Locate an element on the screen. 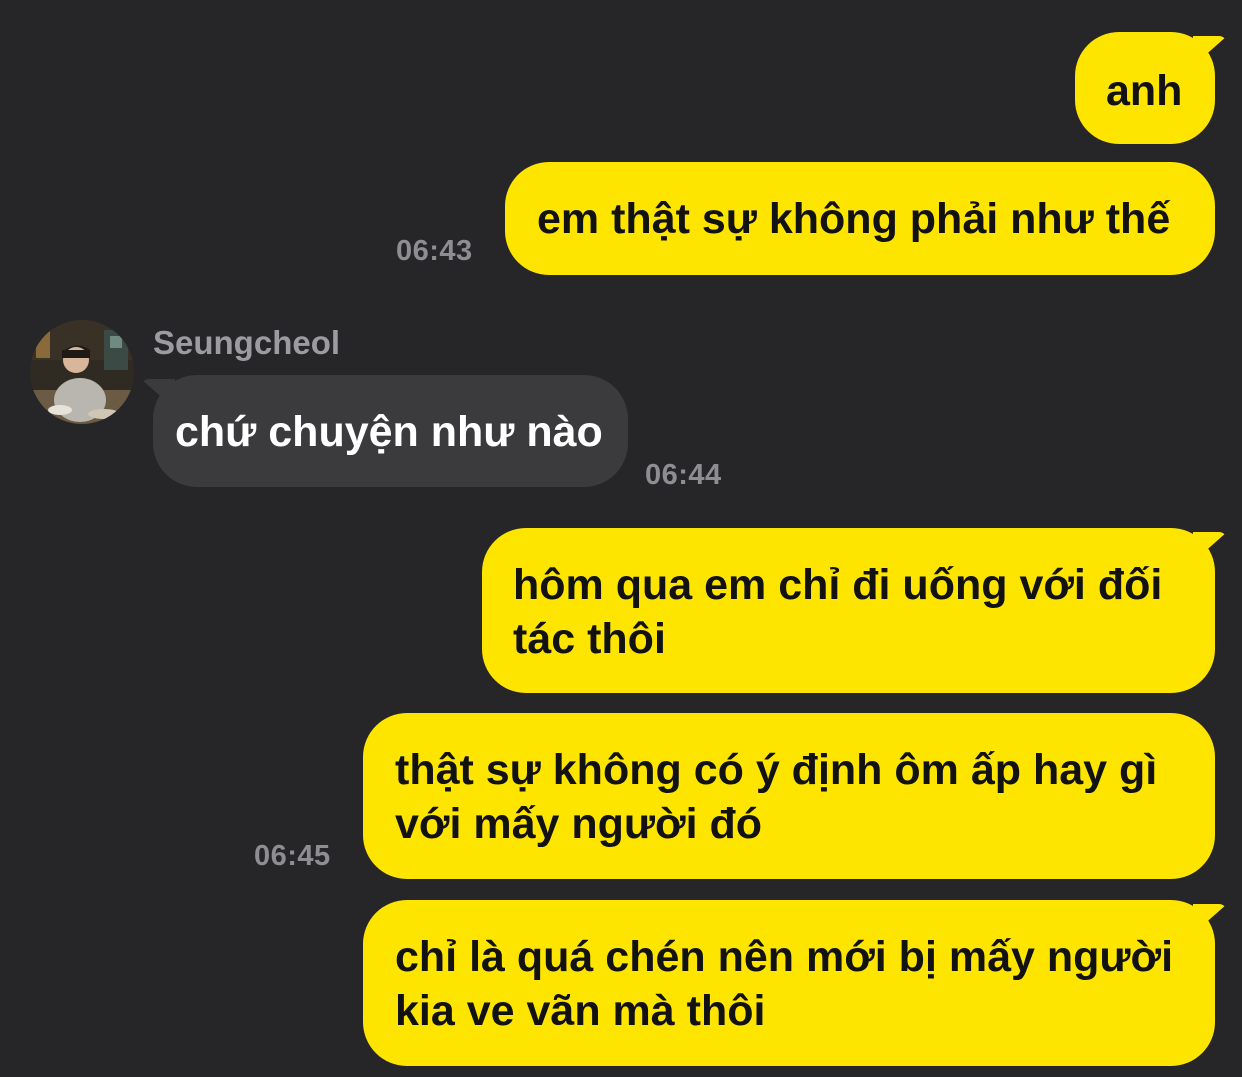 Image resolution: width=1242 pixels, height=1077 pixels. outgoing-message-bubble: anh is located at coordinates (1151, 88).